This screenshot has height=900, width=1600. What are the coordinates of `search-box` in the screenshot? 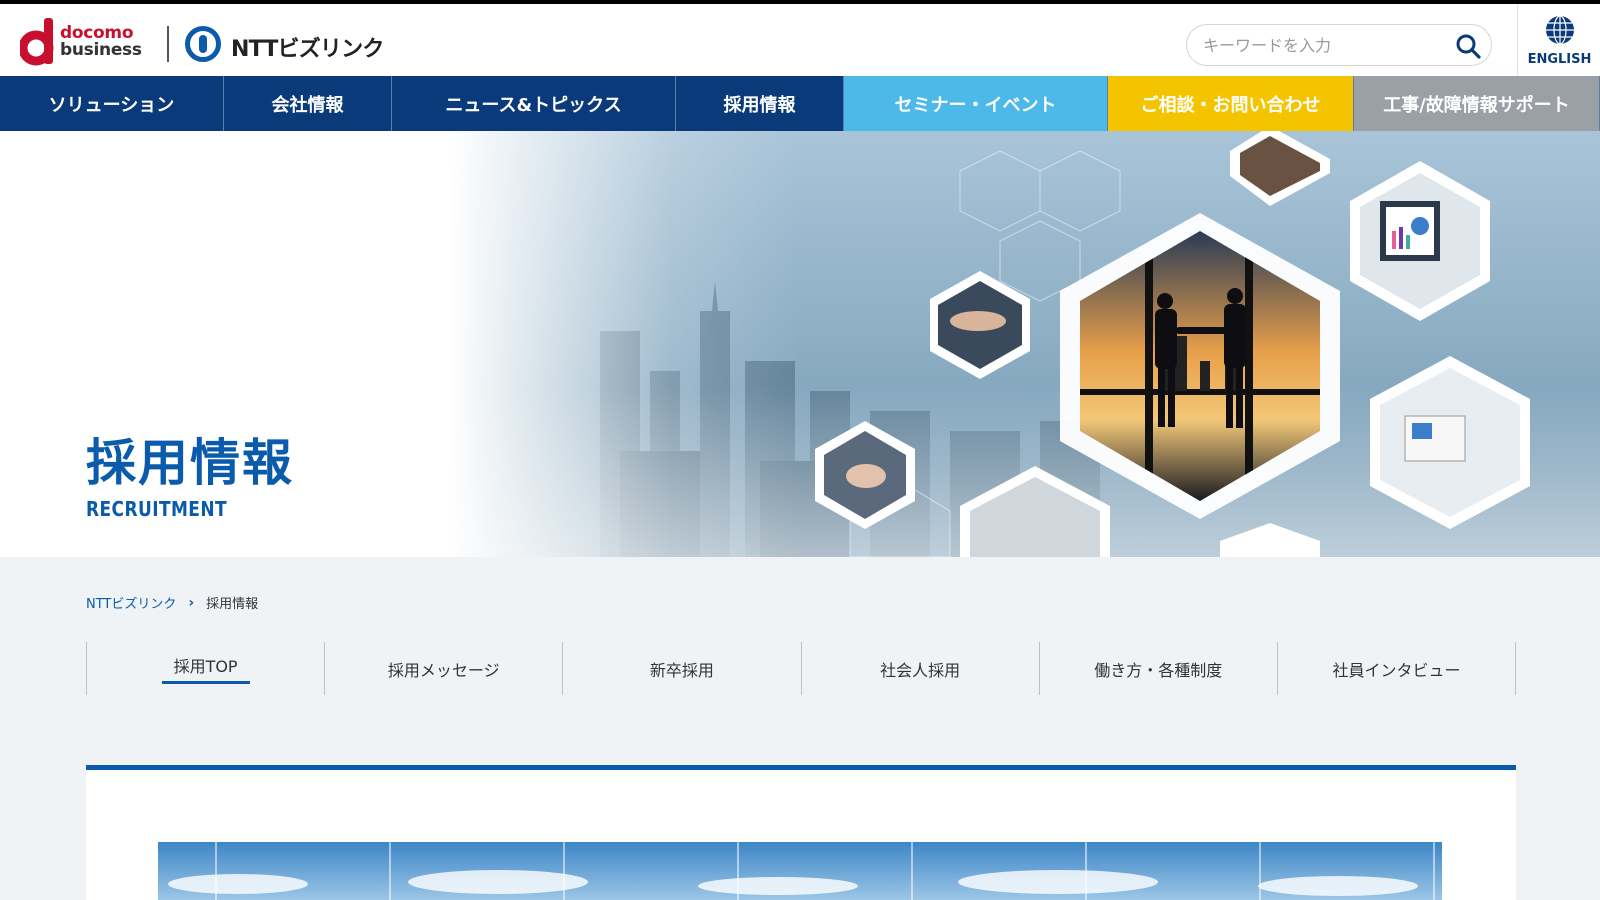 It's located at (1339, 45).